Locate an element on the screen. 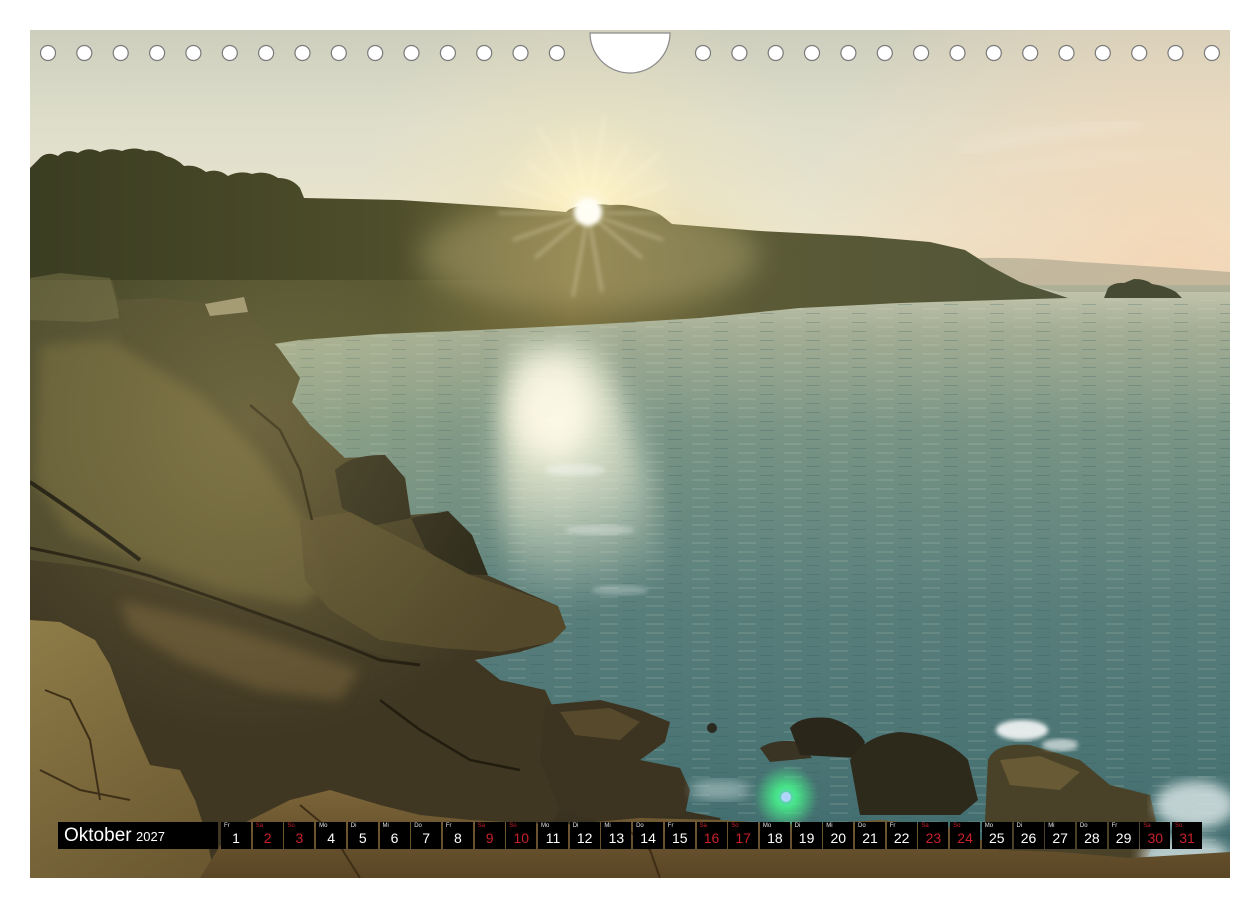  day-number: 22 is located at coordinates (901, 838).